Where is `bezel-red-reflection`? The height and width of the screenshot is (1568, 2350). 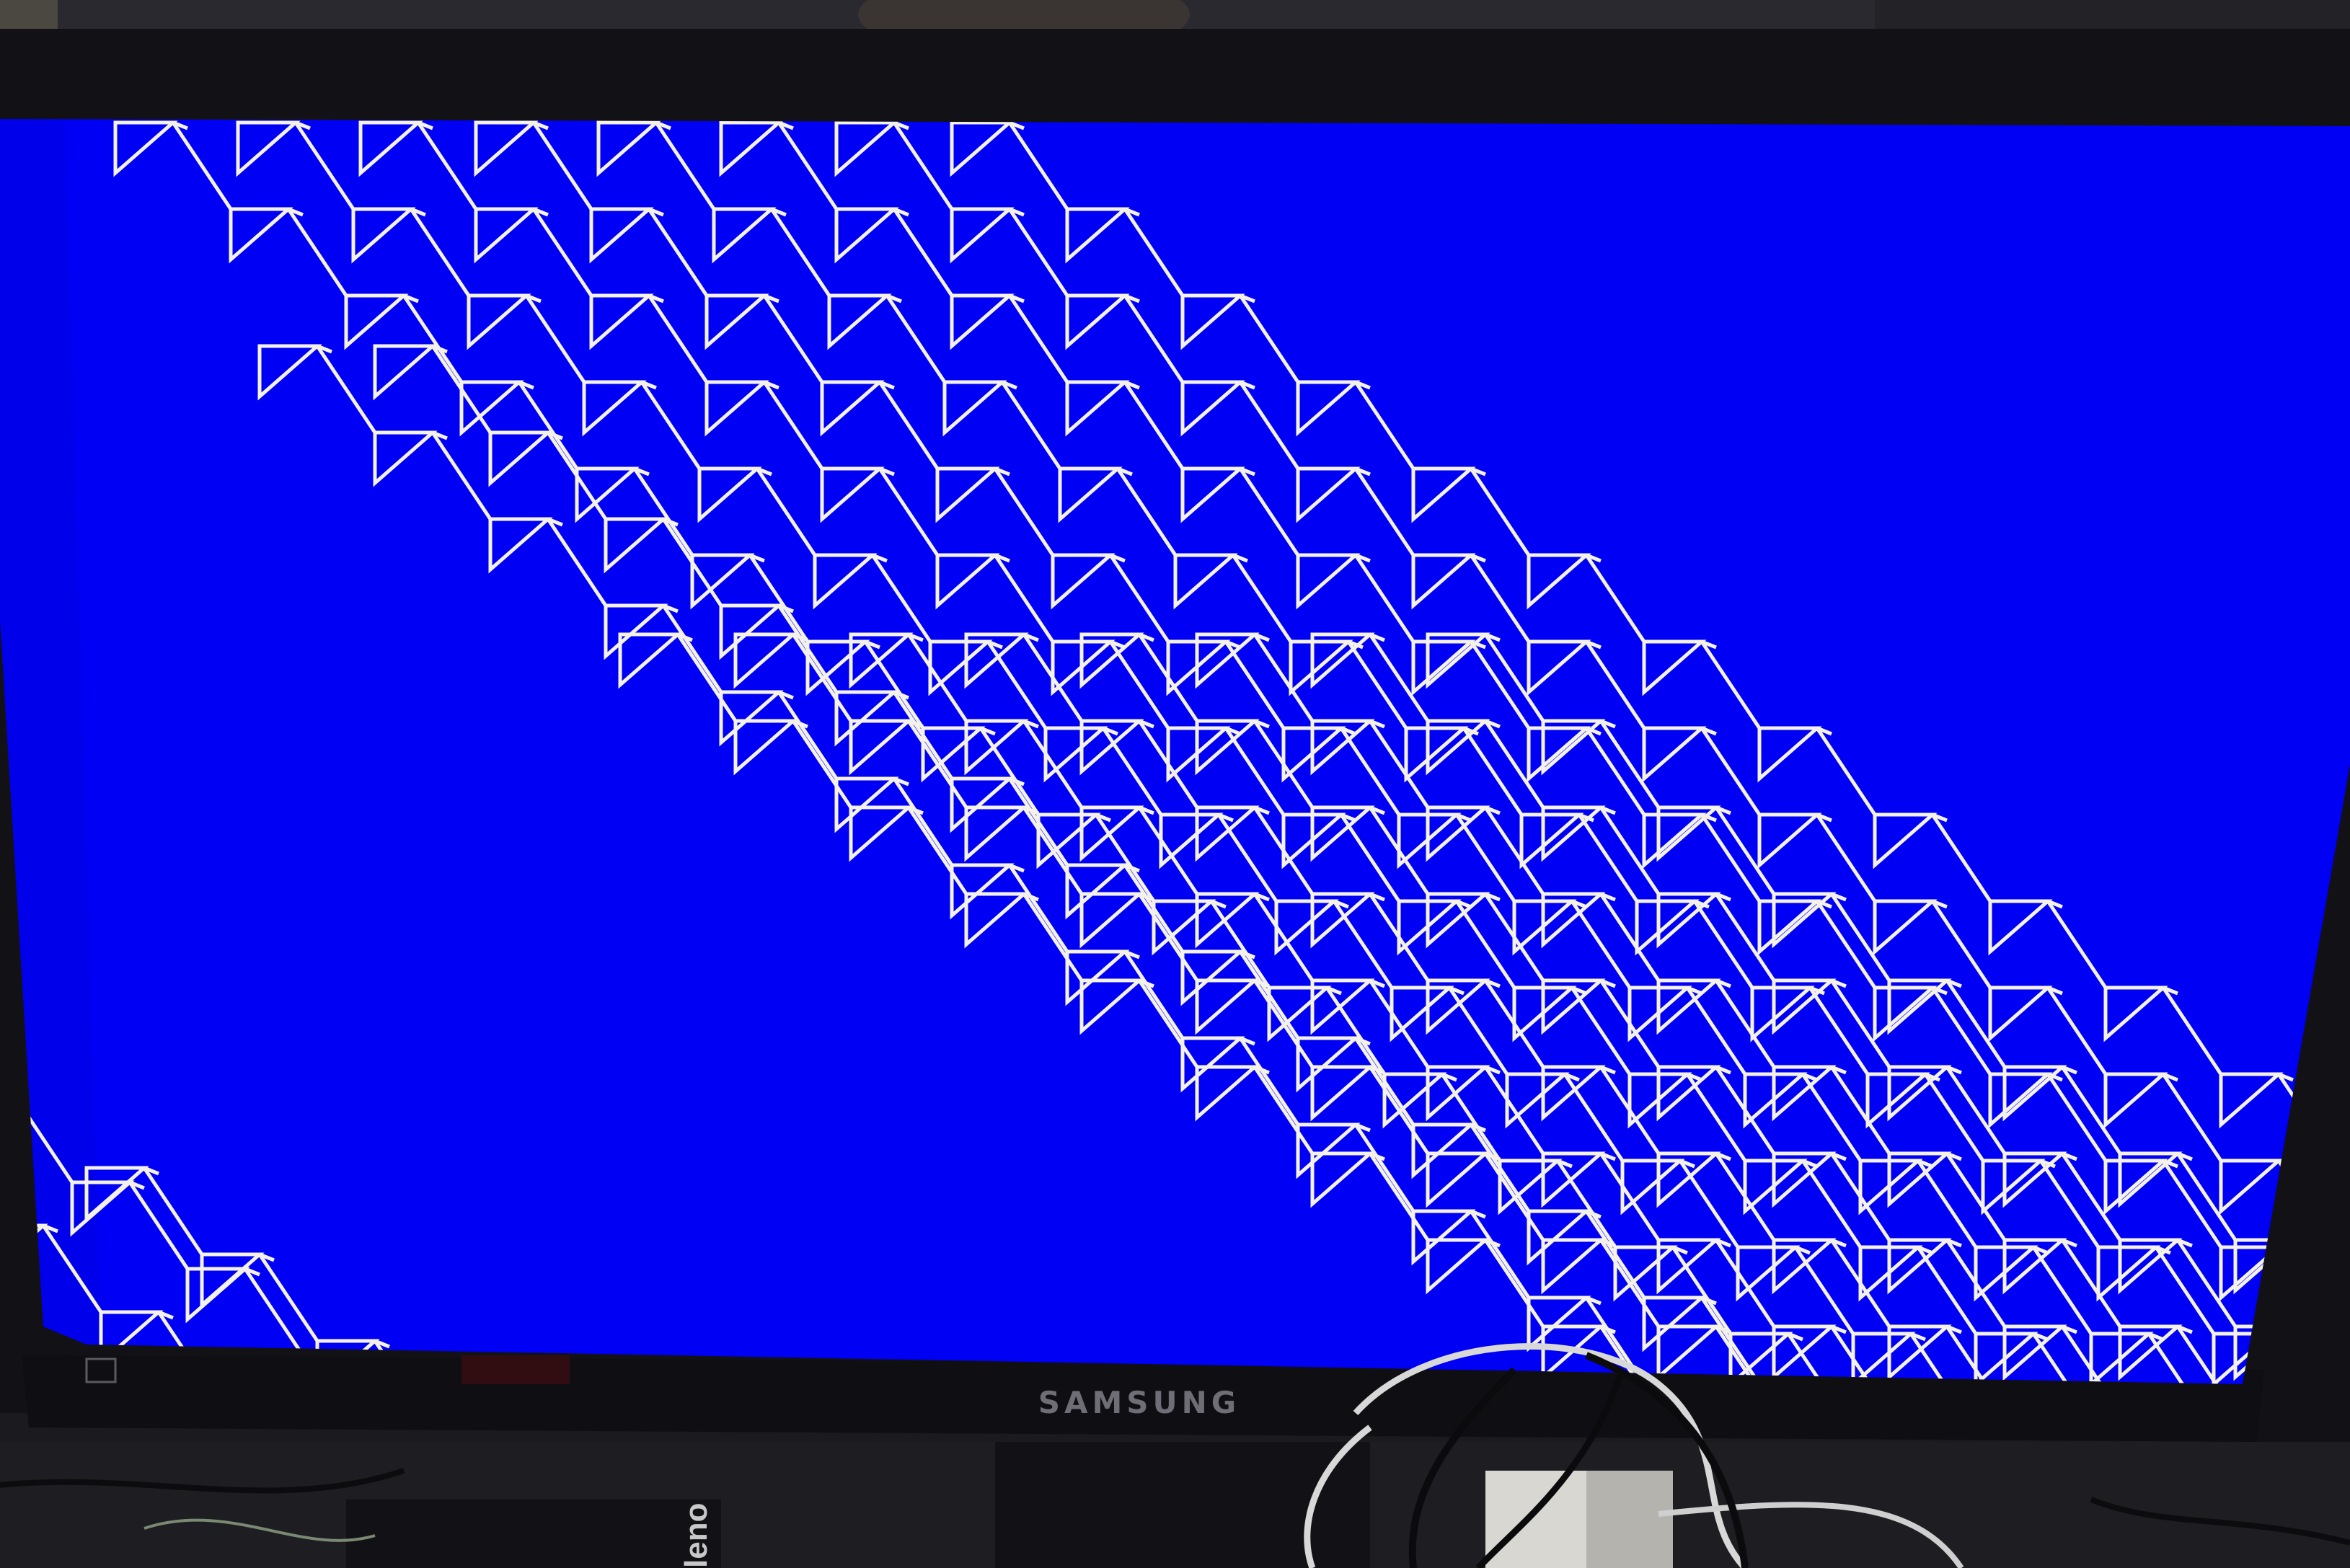 bezel-red-reflection is located at coordinates (515, 1369).